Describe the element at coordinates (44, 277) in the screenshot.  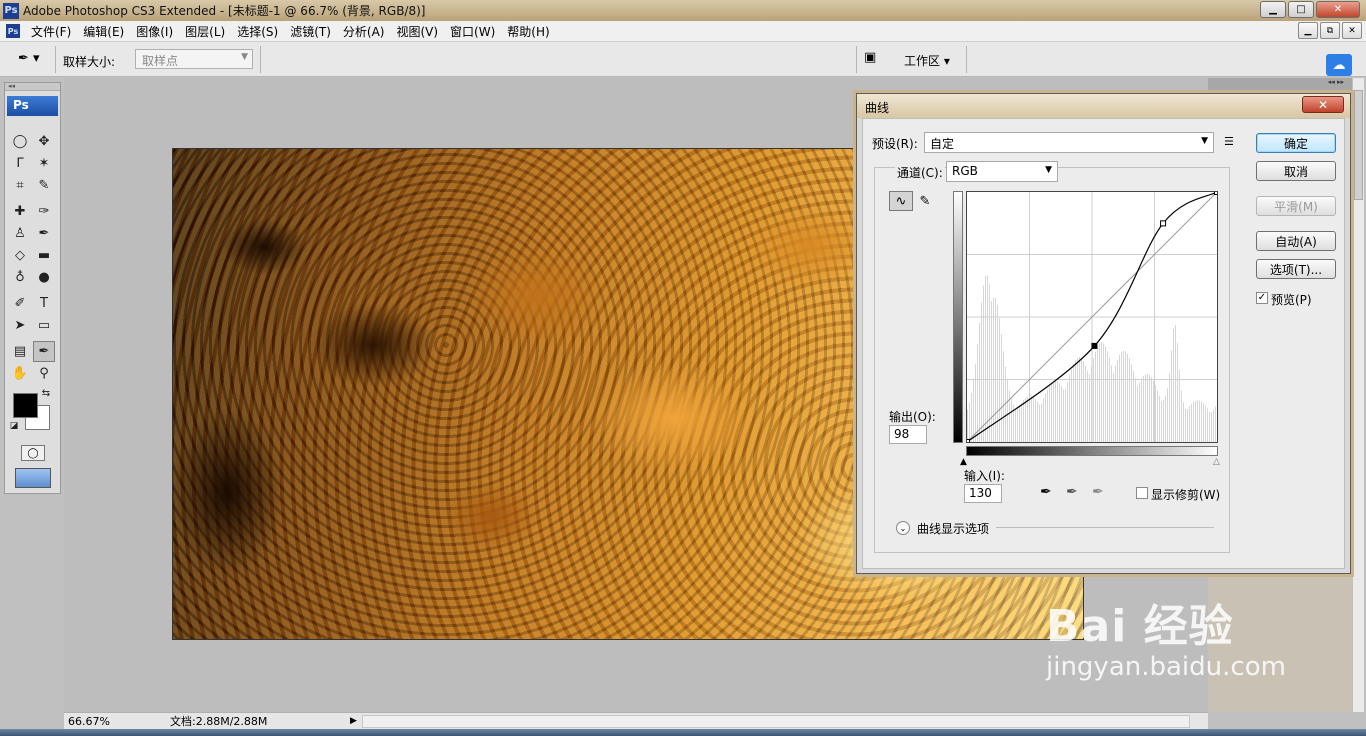
I see `dodge-tool-icon: ●` at that location.